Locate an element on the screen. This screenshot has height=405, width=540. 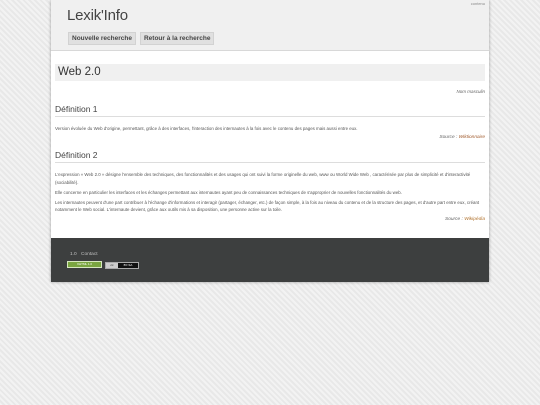
creative-commons-badge: cc BY-SA is located at coordinates (122, 265).